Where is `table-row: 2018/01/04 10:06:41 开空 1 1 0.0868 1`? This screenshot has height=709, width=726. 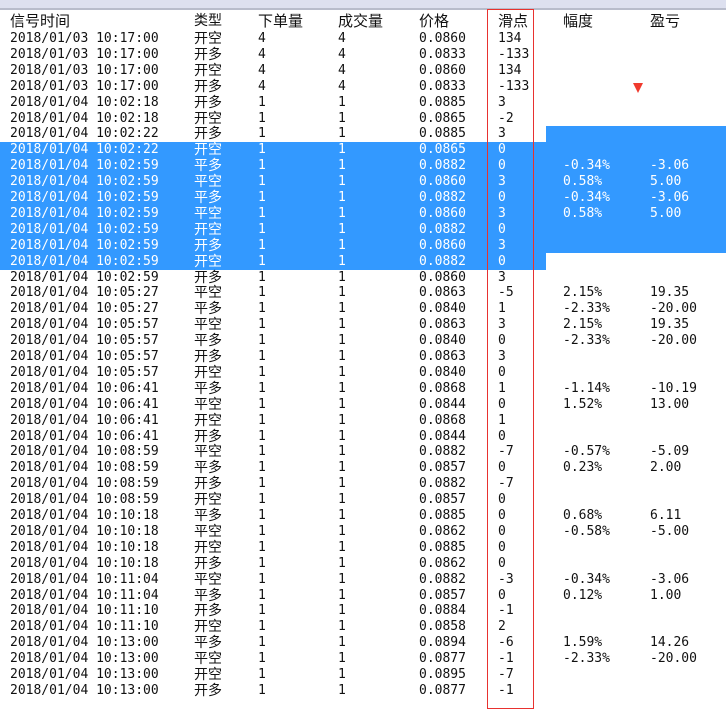 table-row: 2018/01/04 10:06:41 开空 1 1 0.0868 1 is located at coordinates (363, 421).